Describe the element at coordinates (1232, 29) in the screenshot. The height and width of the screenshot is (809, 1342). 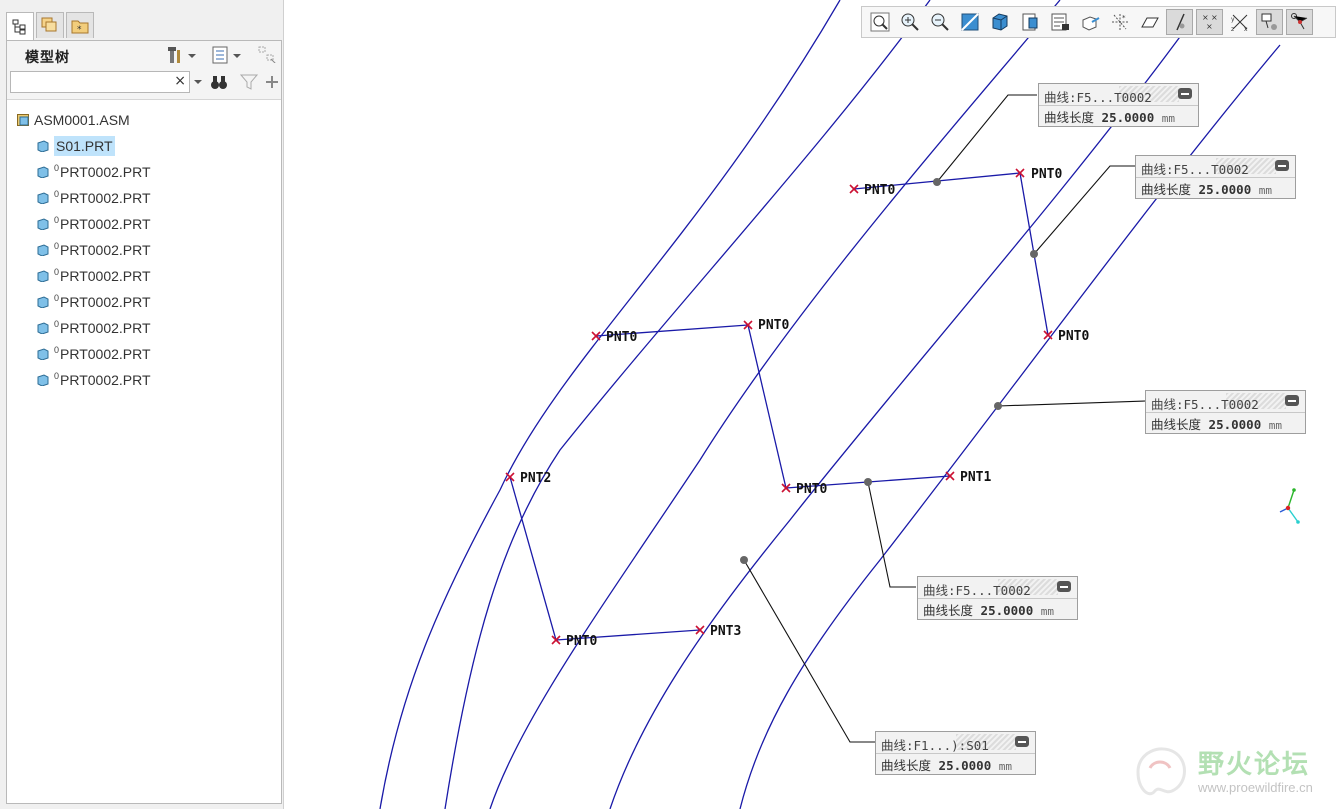
I see `svg-text: z` at that location.